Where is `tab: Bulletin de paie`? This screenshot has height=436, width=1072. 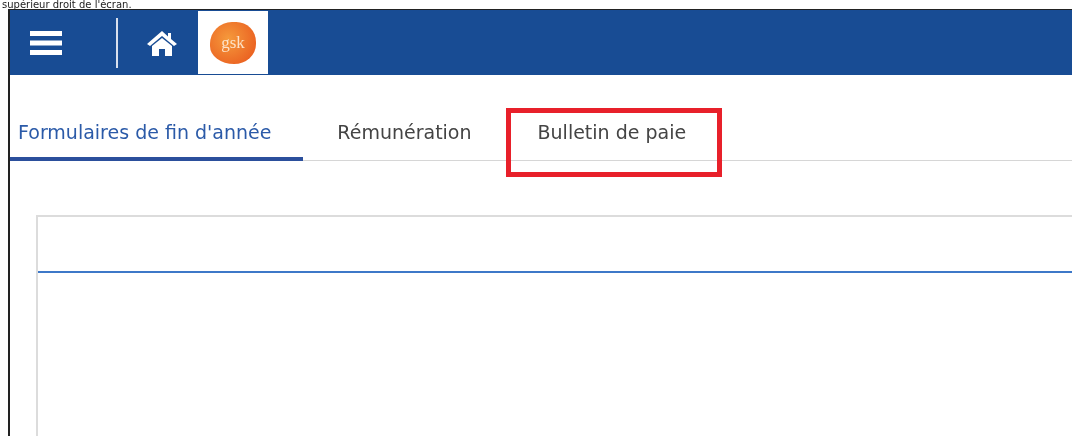 tab: Bulletin de paie is located at coordinates (611, 131).